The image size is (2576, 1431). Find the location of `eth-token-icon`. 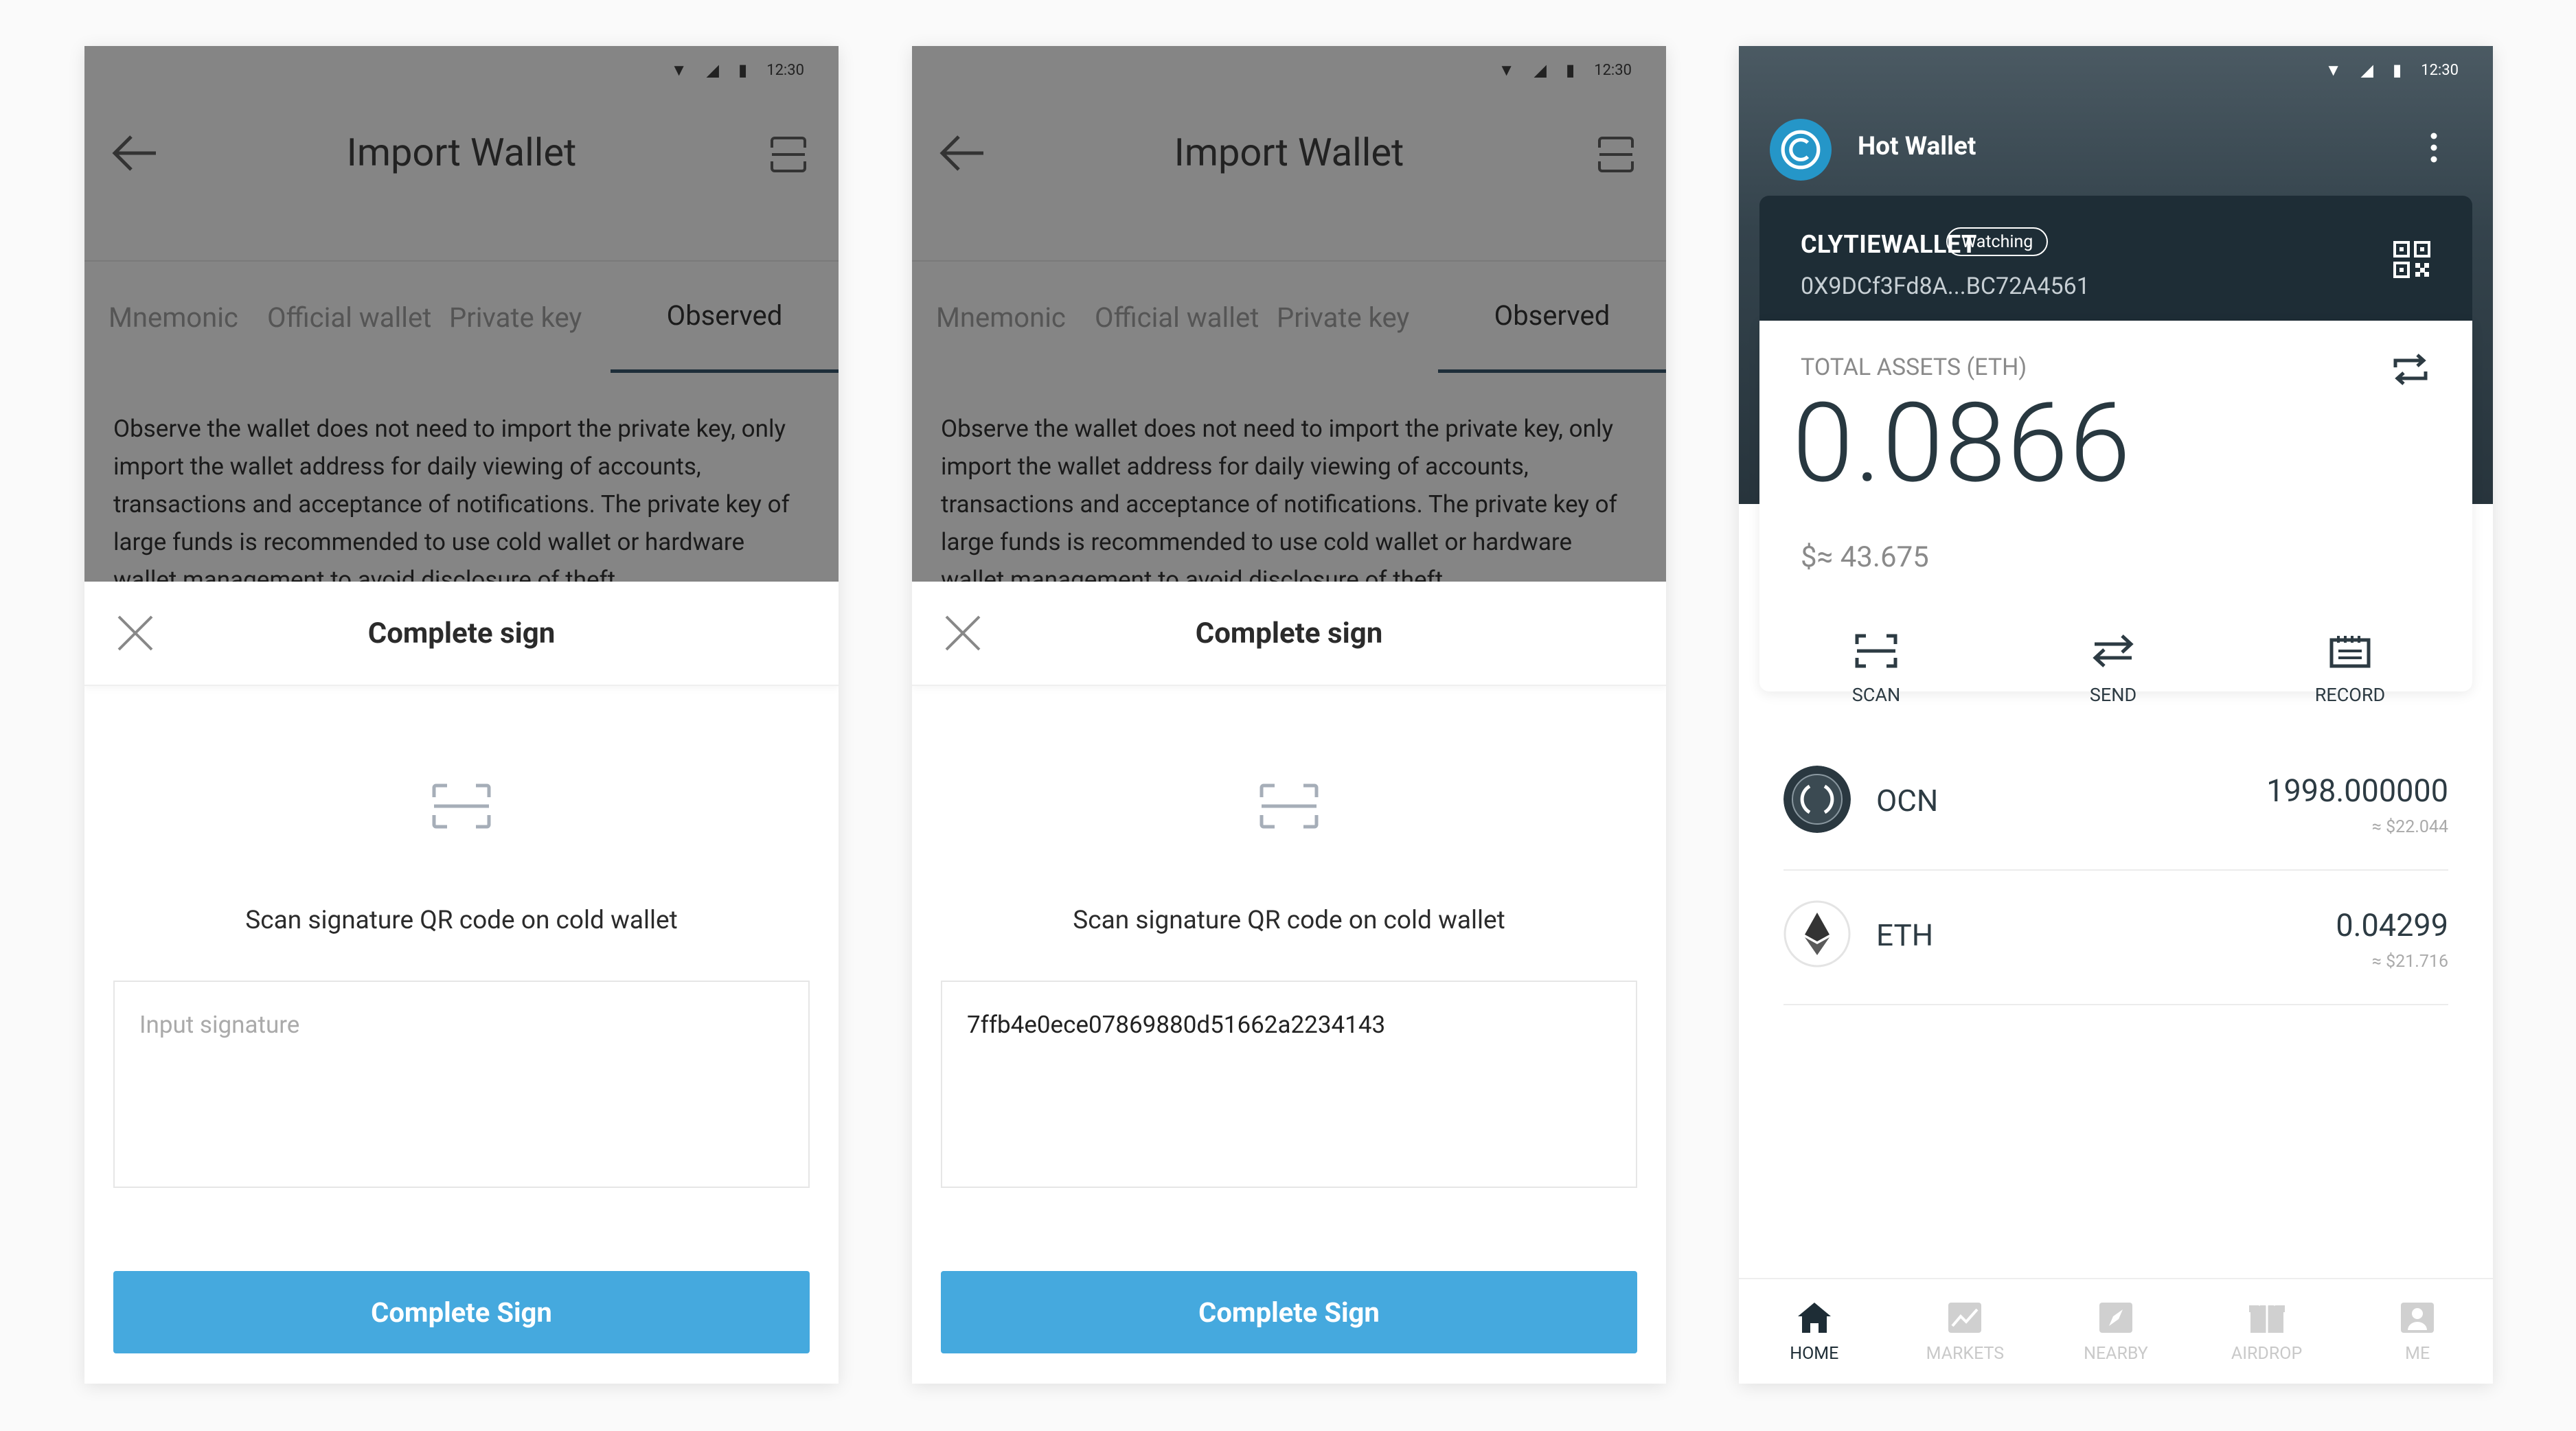

eth-token-icon is located at coordinates (1817, 934).